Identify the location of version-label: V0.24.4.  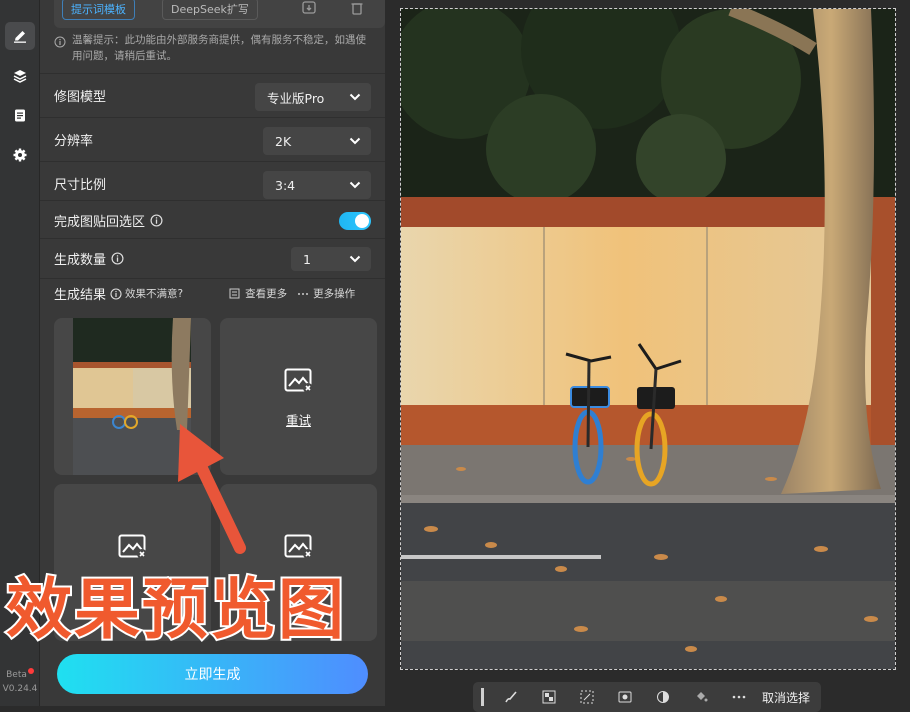
(20, 689).